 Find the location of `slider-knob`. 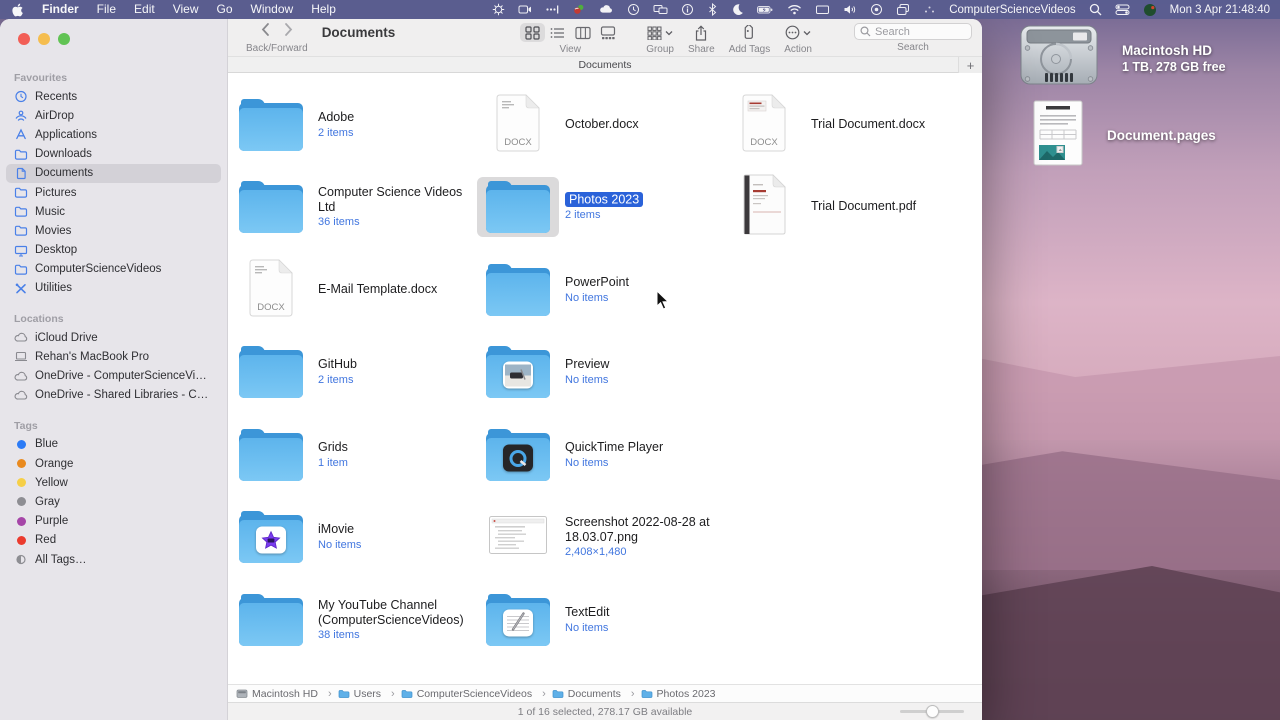

slider-knob is located at coordinates (932, 711).